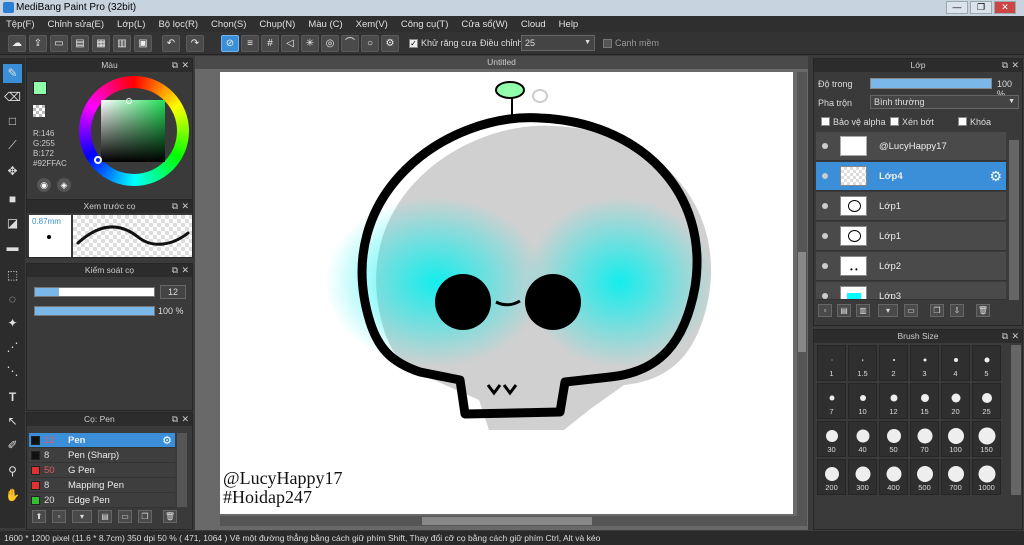 The width and height of the screenshot is (1024, 545). What do you see at coordinates (893, 439) in the screenshot?
I see `brush-size-option: 50` at bounding box center [893, 439].